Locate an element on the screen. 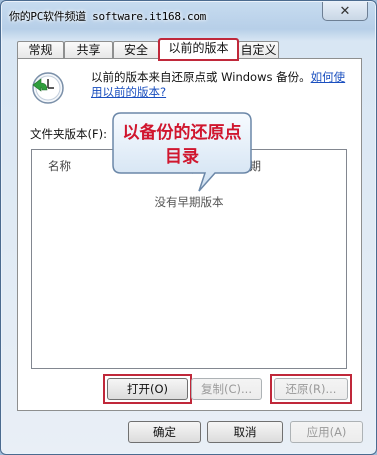 The image size is (377, 455). window-title: 你的PC软件频道 software.it168.com is located at coordinates (107, 16).